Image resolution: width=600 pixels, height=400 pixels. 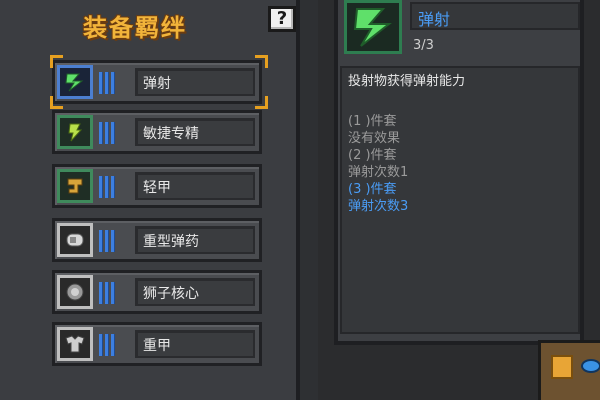 I want to click on bond-description: 投射物获得弹射能力, so click(x=407, y=81).